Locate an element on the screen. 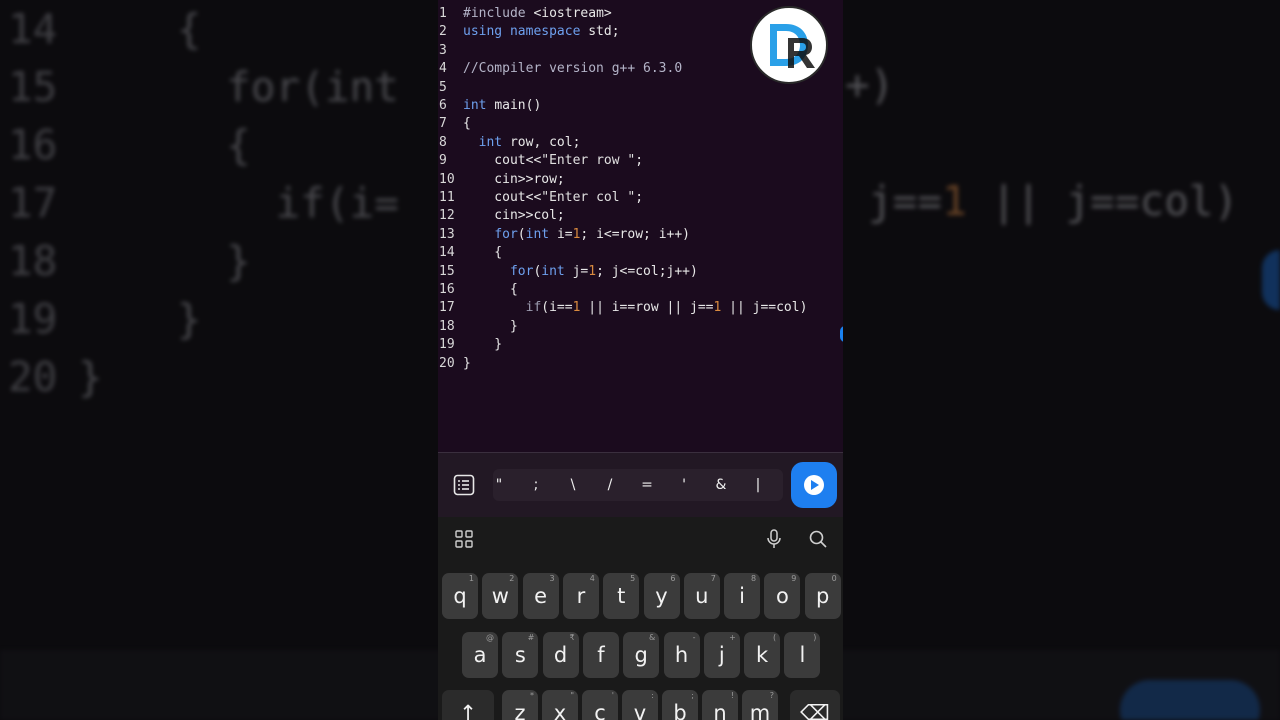 The height and width of the screenshot is (720, 1280). key-o: o9 is located at coordinates (782, 596).